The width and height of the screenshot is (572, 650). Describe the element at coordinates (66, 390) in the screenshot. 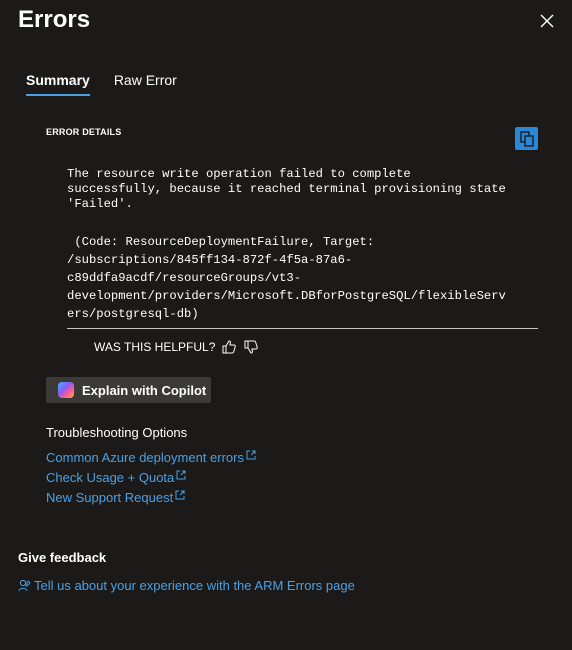

I see `copilot-icon` at that location.